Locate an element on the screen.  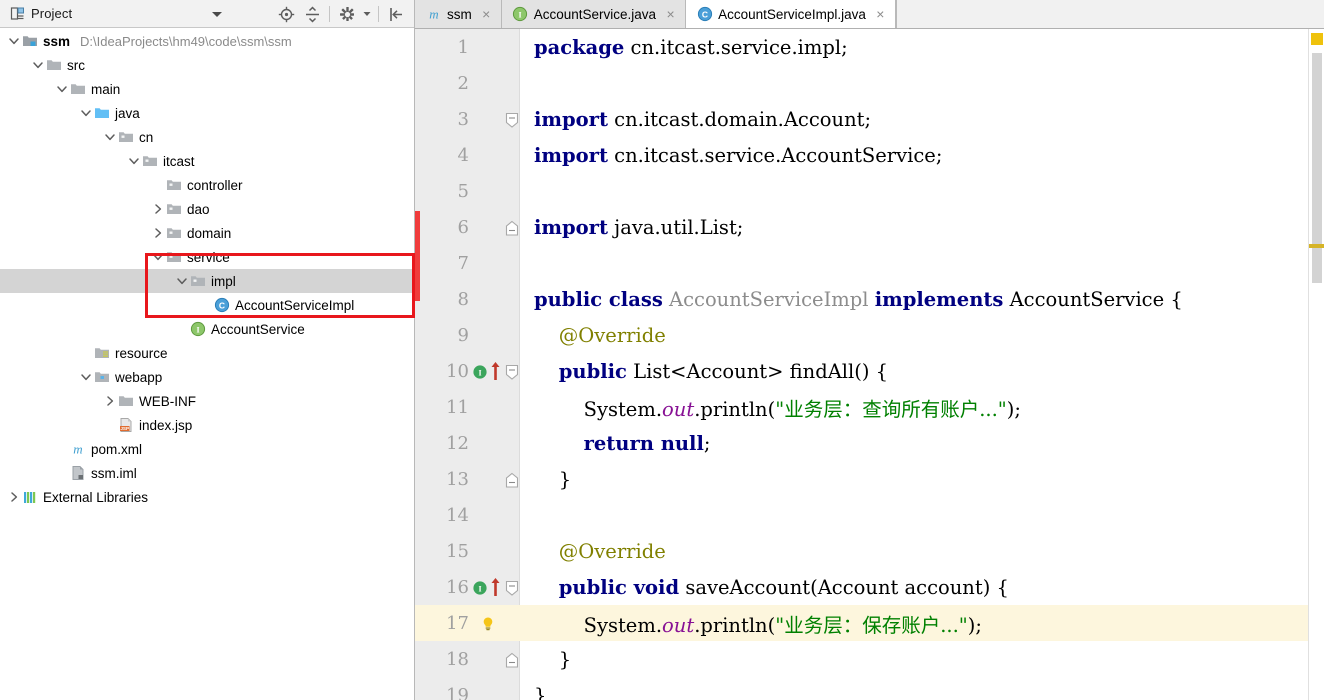
tree-row-src: src is located at coordinates (207, 65).